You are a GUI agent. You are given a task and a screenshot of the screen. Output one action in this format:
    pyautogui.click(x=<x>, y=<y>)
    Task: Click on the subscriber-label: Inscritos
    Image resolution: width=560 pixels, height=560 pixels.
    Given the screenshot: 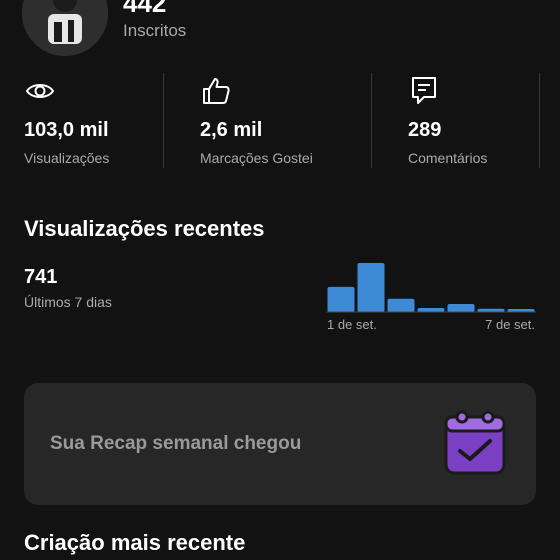 What is the action you would take?
    pyautogui.click(x=155, y=30)
    